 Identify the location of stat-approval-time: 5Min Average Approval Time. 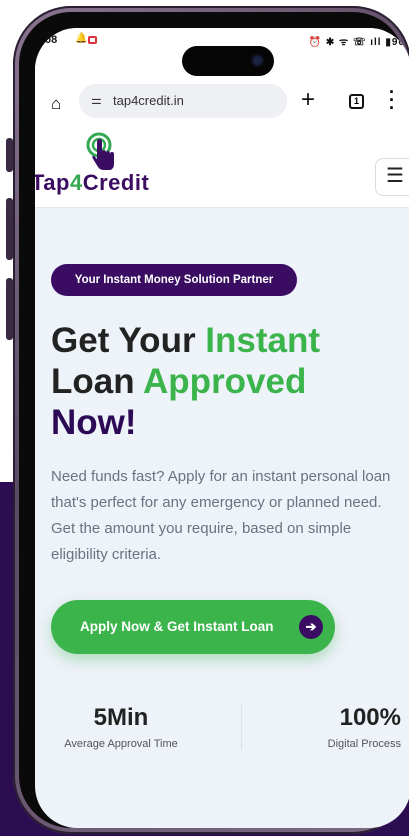
(121, 727).